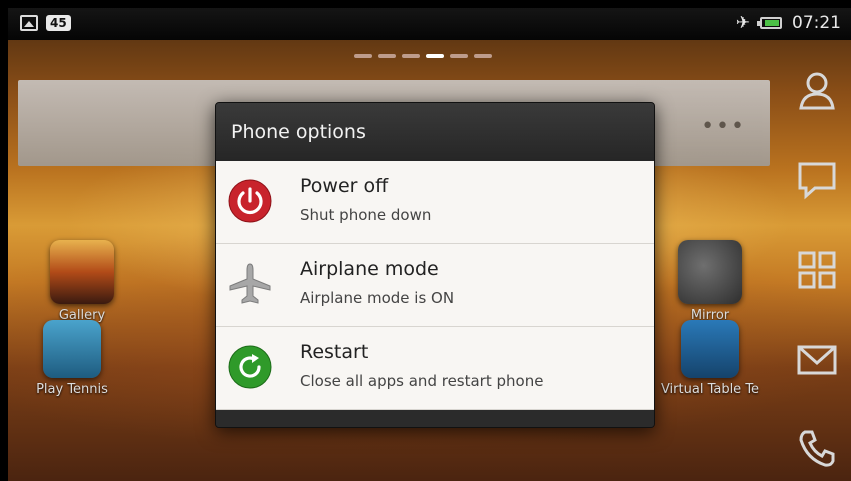 The height and width of the screenshot is (481, 851). What do you see at coordinates (817, 270) in the screenshot?
I see `apps-grid-icon` at bounding box center [817, 270].